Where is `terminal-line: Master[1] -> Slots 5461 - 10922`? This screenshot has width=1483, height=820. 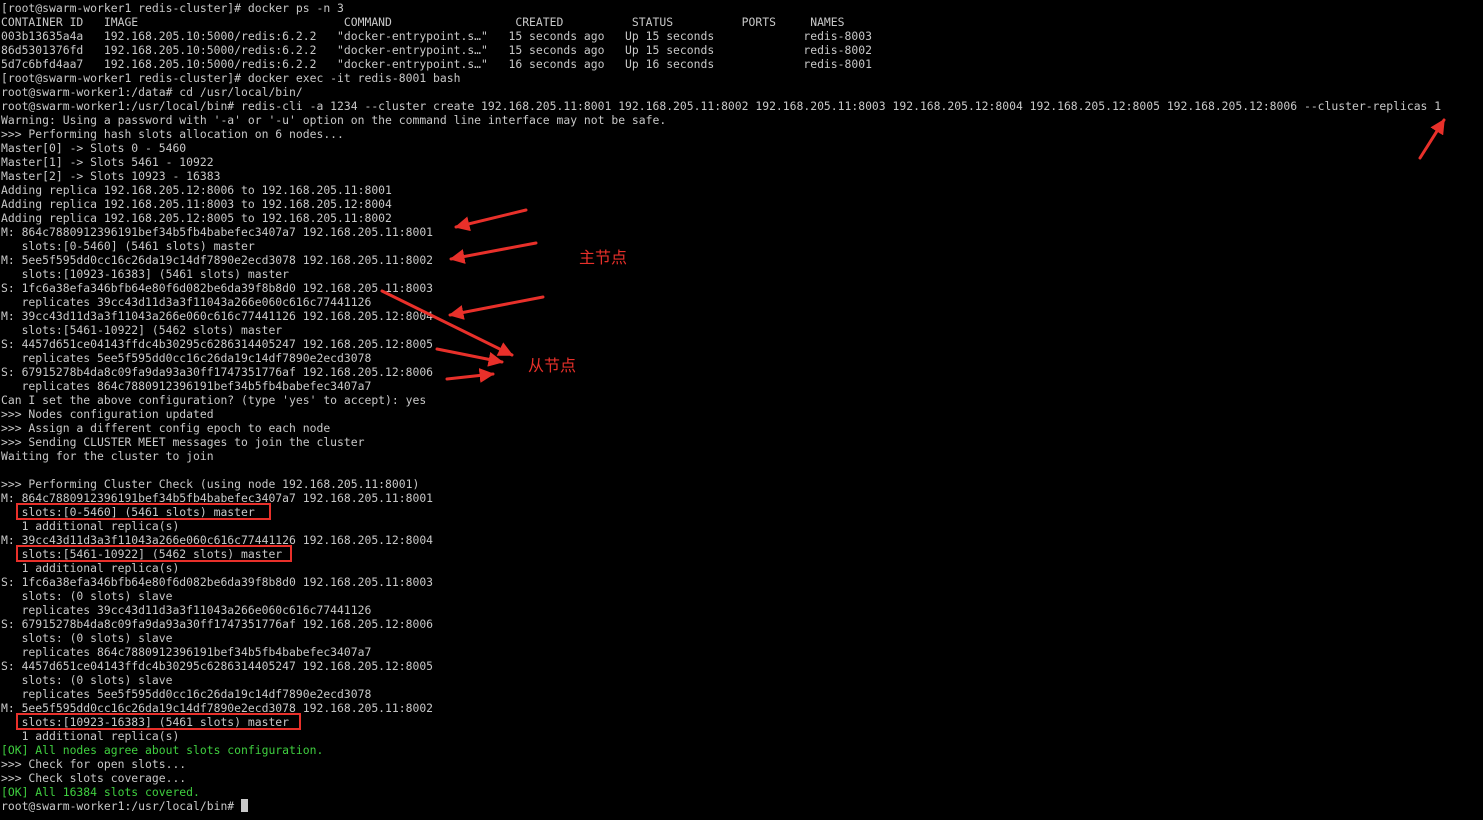 terminal-line: Master[1] -> Slots 5461 - 10922 is located at coordinates (107, 162).